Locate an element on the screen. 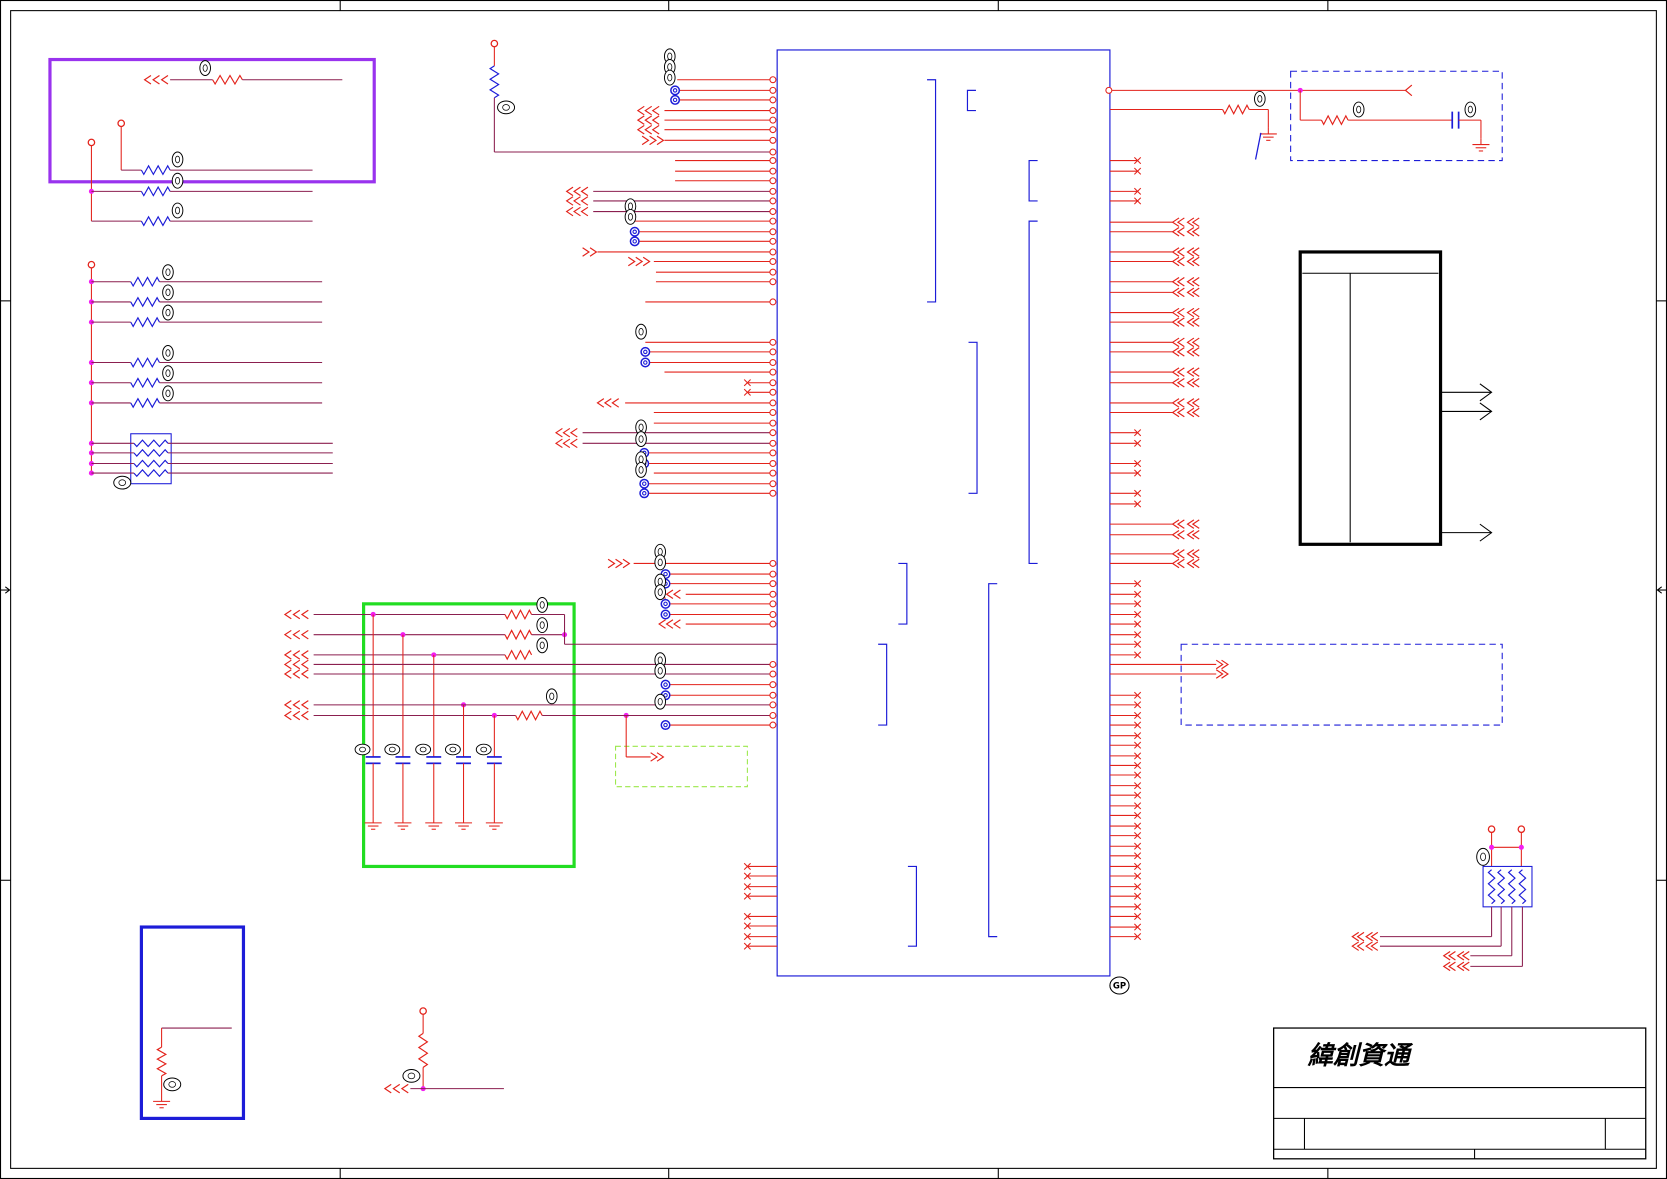 This screenshot has width=1667, height=1179. title-block: 緯創資通 is located at coordinates (1460, 1093).